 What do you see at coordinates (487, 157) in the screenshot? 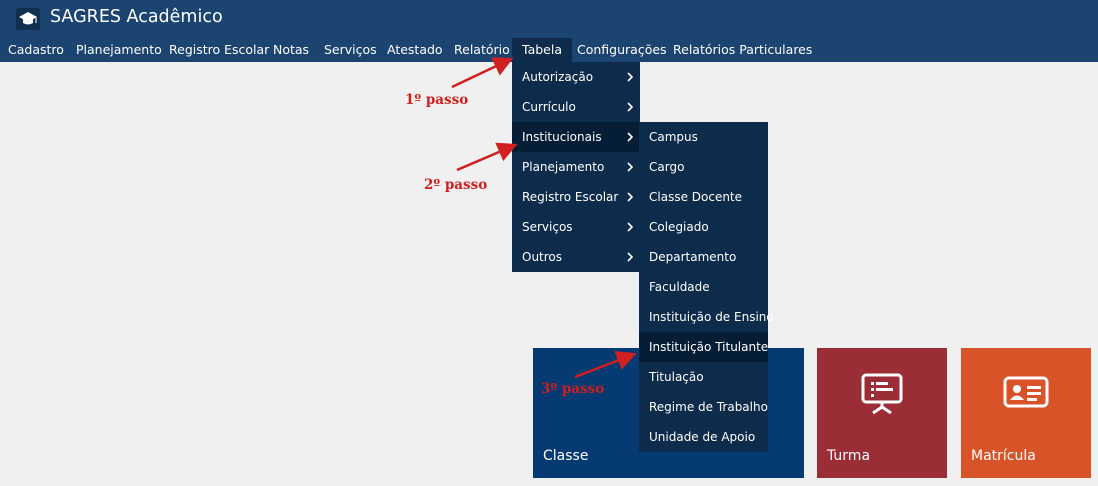
I see `step-2-arrow` at bounding box center [487, 157].